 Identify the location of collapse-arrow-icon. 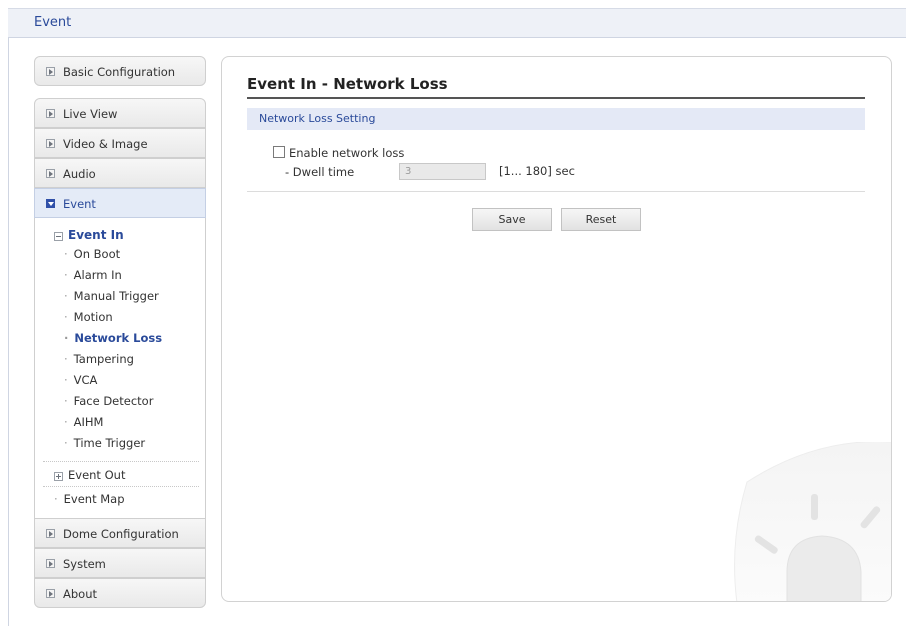
(50, 203).